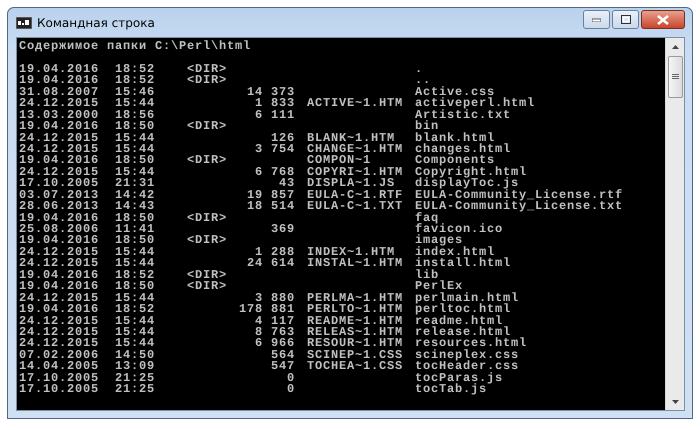 The height and width of the screenshot is (430, 700). I want to click on file-name: tocHeader.css, so click(467, 367).